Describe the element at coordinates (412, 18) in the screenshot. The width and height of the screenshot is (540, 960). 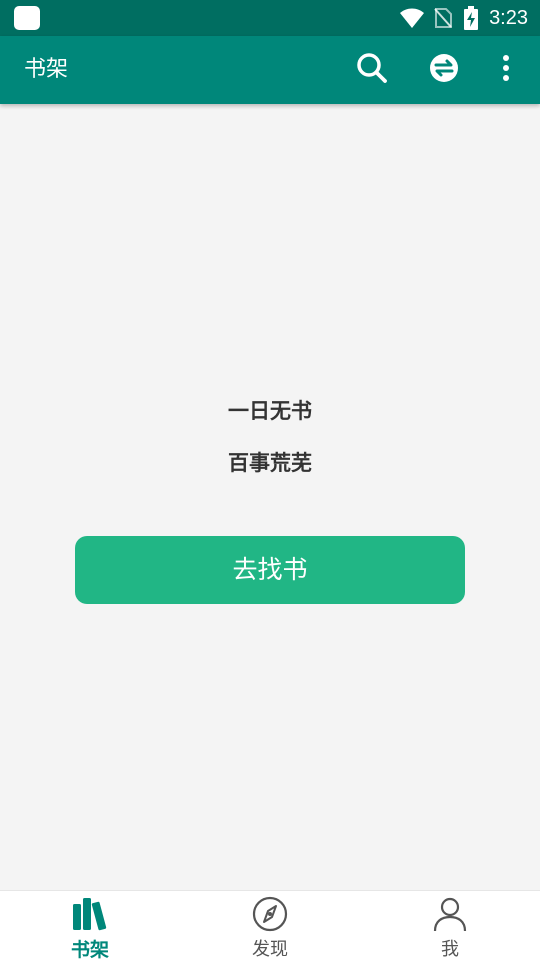
I see `wifi-icon` at that location.